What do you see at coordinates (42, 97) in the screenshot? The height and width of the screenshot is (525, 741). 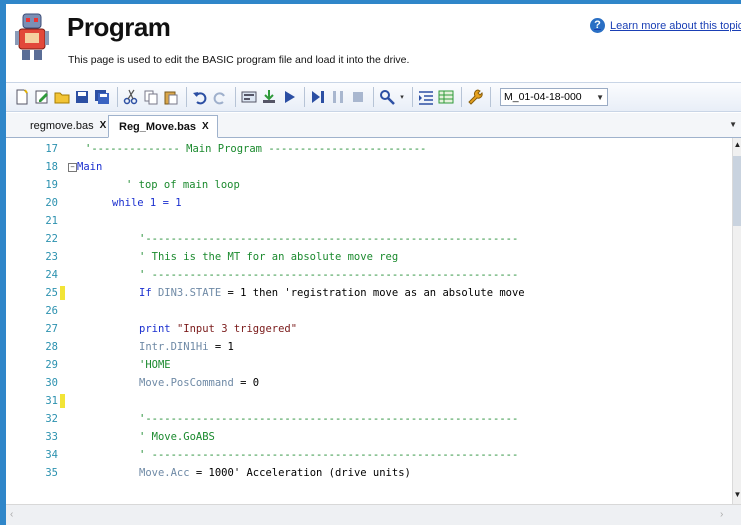 I see `edit-icon` at bounding box center [42, 97].